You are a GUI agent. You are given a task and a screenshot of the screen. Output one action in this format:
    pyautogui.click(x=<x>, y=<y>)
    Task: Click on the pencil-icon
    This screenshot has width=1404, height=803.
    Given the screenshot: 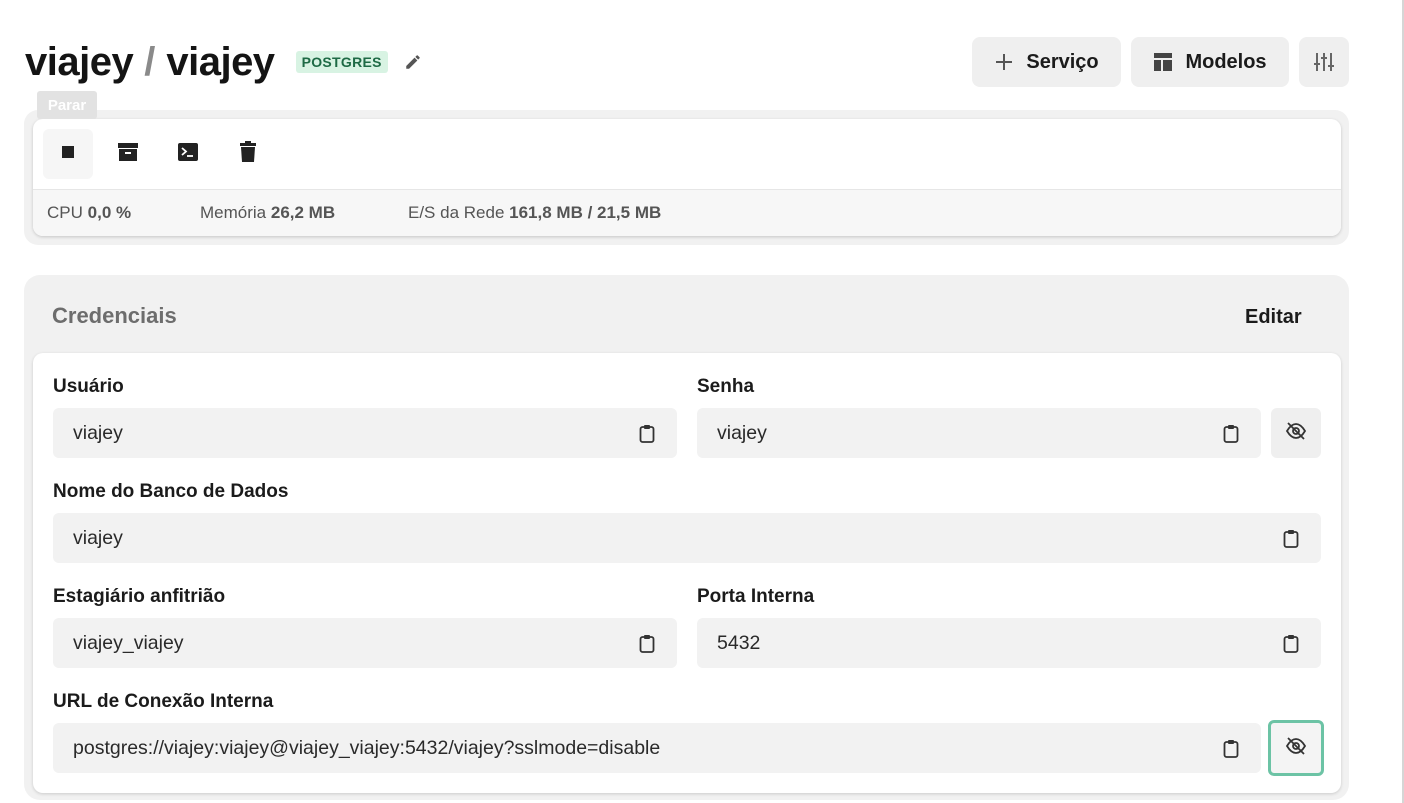 What is the action you would take?
    pyautogui.click(x=413, y=62)
    